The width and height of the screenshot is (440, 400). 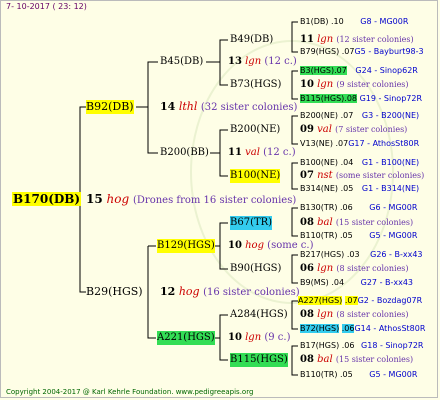 I want to click on gen4-row: B130(TR) .06 G6 - MG00R, so click(x=358, y=208).